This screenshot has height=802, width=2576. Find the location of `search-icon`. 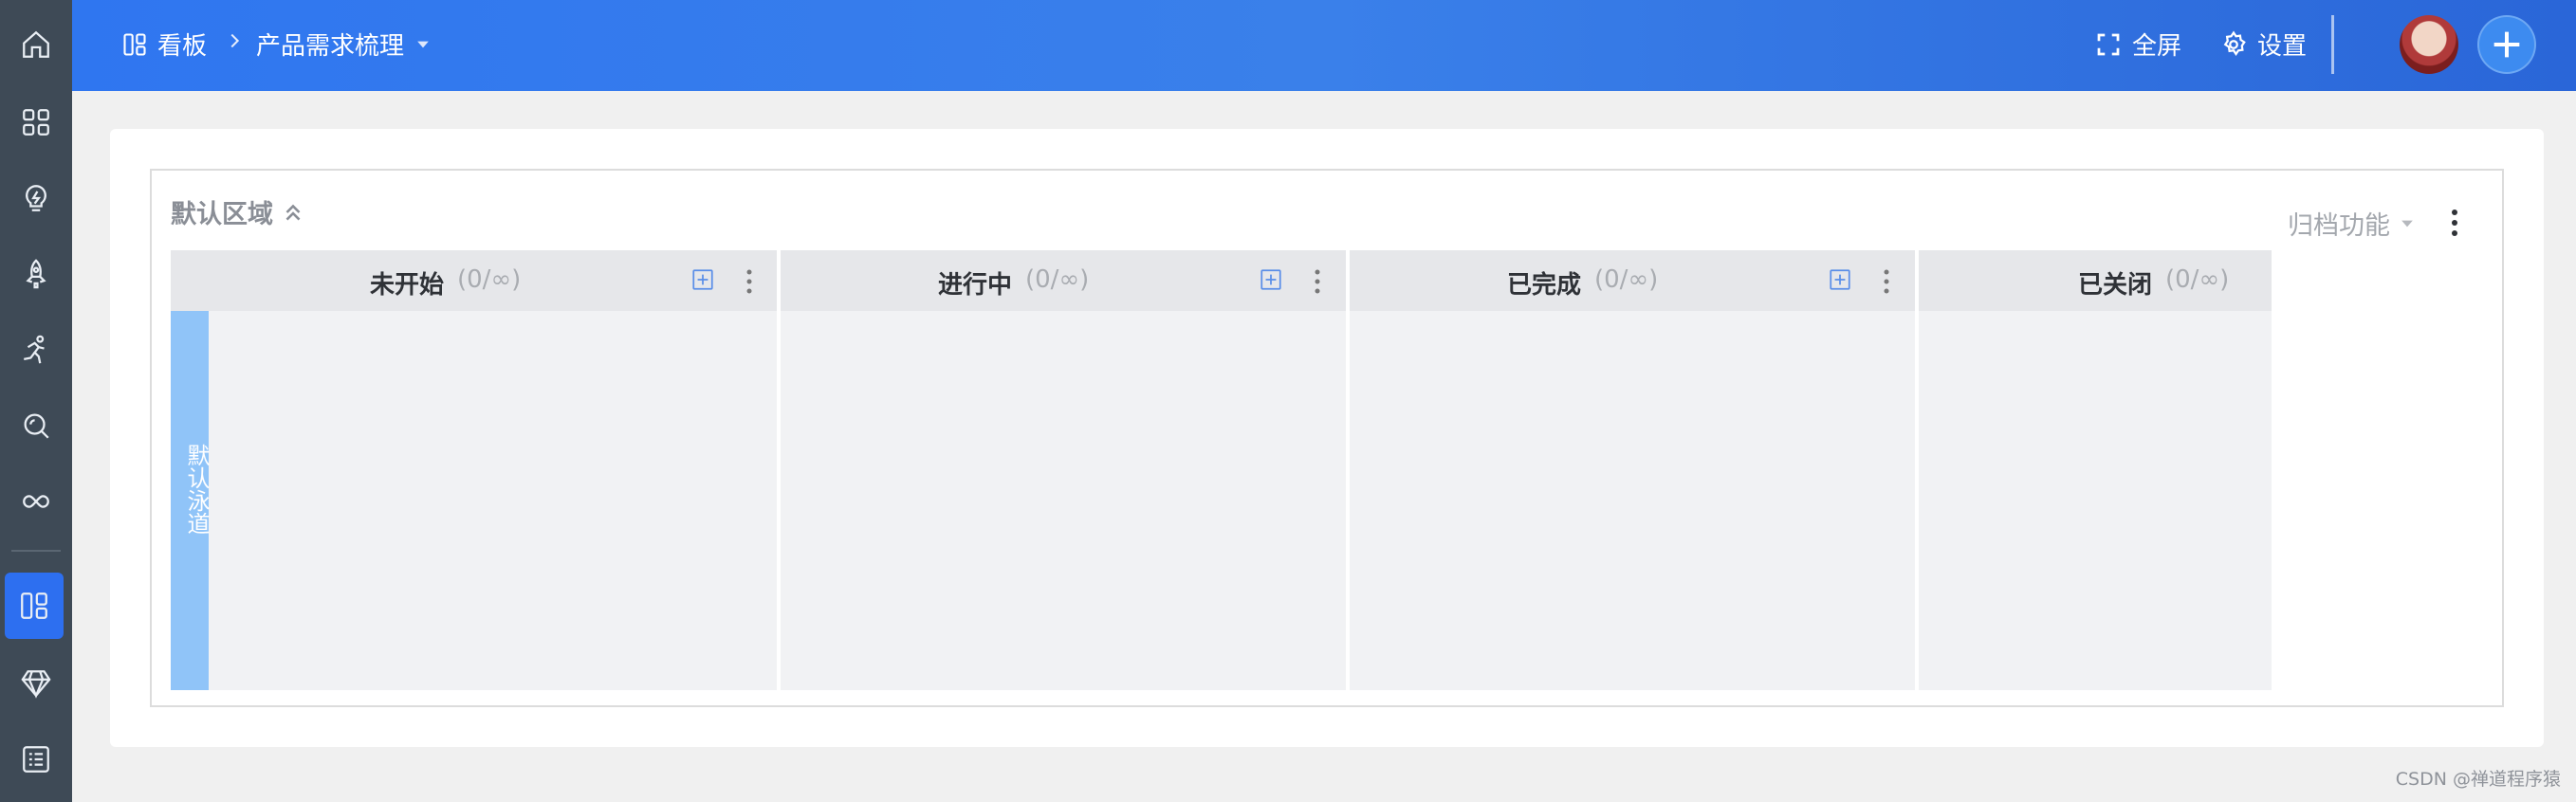

search-icon is located at coordinates (36, 425).